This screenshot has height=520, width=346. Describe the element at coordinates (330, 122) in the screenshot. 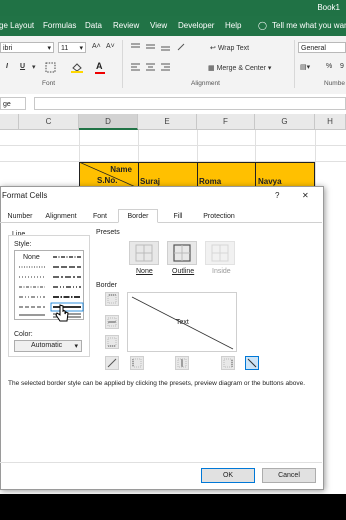

I see `column-header-h: H` at that location.